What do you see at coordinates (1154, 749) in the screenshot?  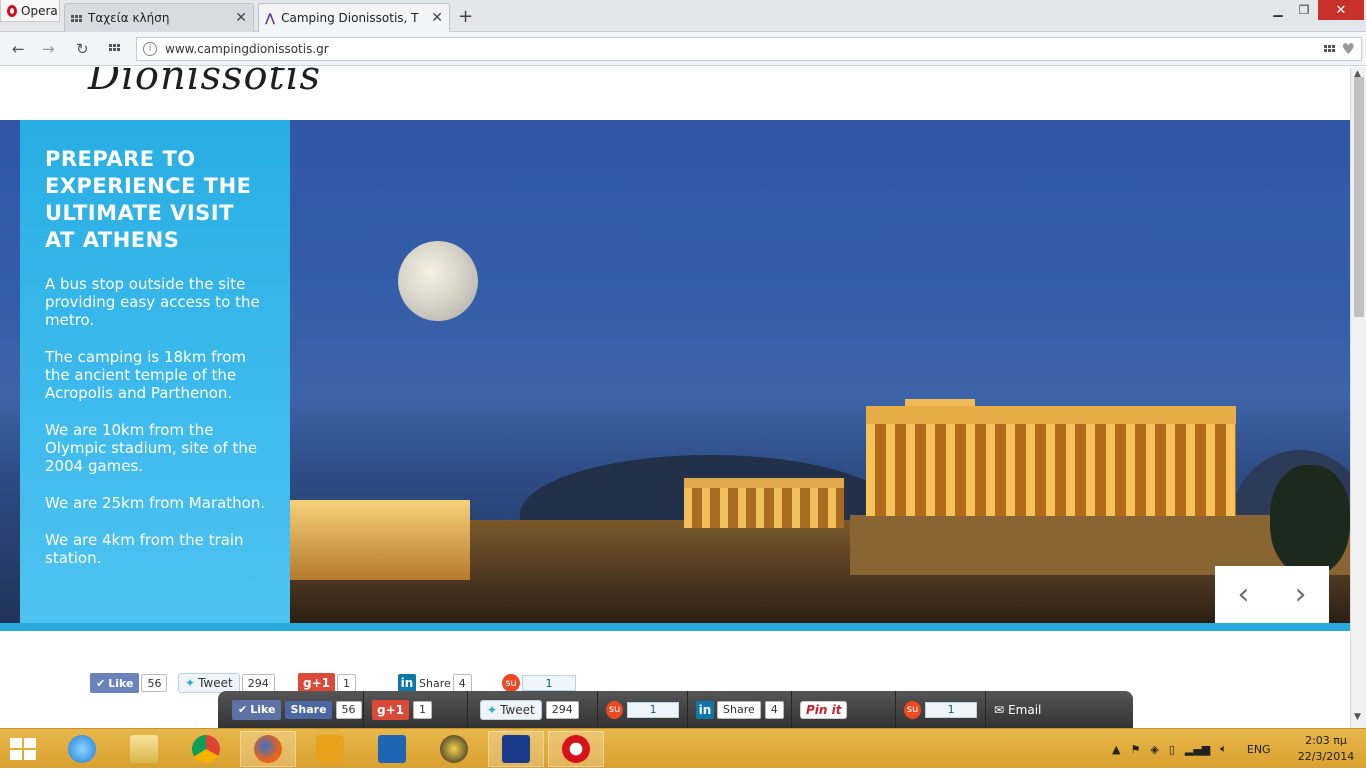 I see `dropbox-icon: ◈` at bounding box center [1154, 749].